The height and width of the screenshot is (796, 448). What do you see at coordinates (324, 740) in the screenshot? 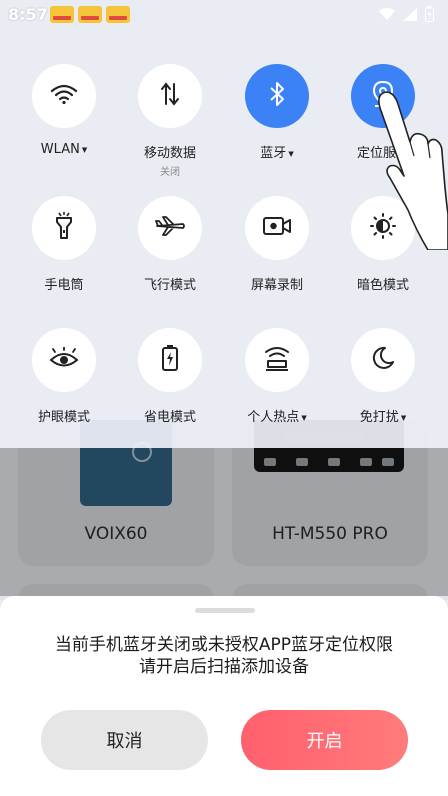
I see `open-button: 开启` at bounding box center [324, 740].